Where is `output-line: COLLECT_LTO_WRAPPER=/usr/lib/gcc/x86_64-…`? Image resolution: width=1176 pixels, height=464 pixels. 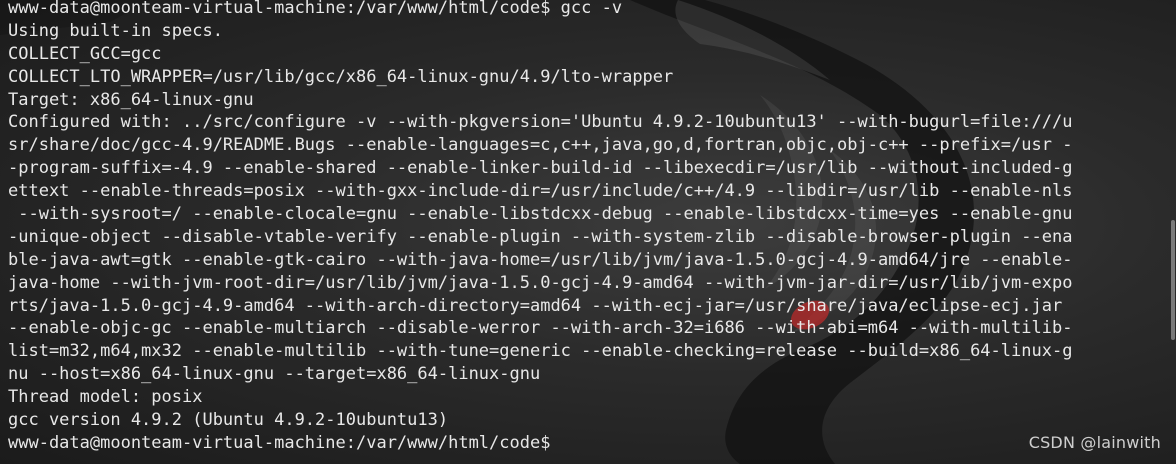
output-line: COLLECT_LTO_WRAPPER=/usr/lib/gcc/x86_64-… is located at coordinates (341, 76).